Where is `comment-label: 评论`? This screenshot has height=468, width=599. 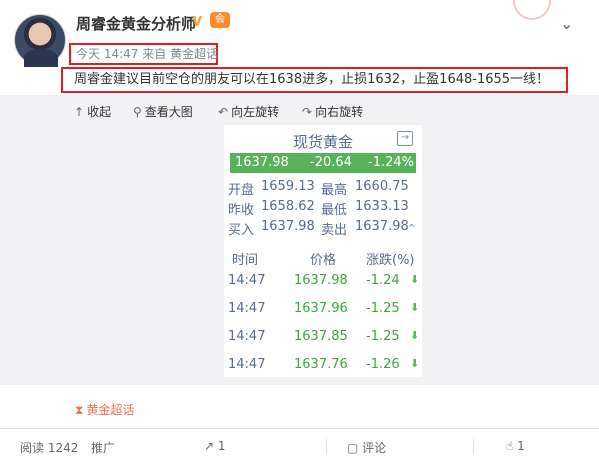
comment-label: 评论 is located at coordinates (374, 448).